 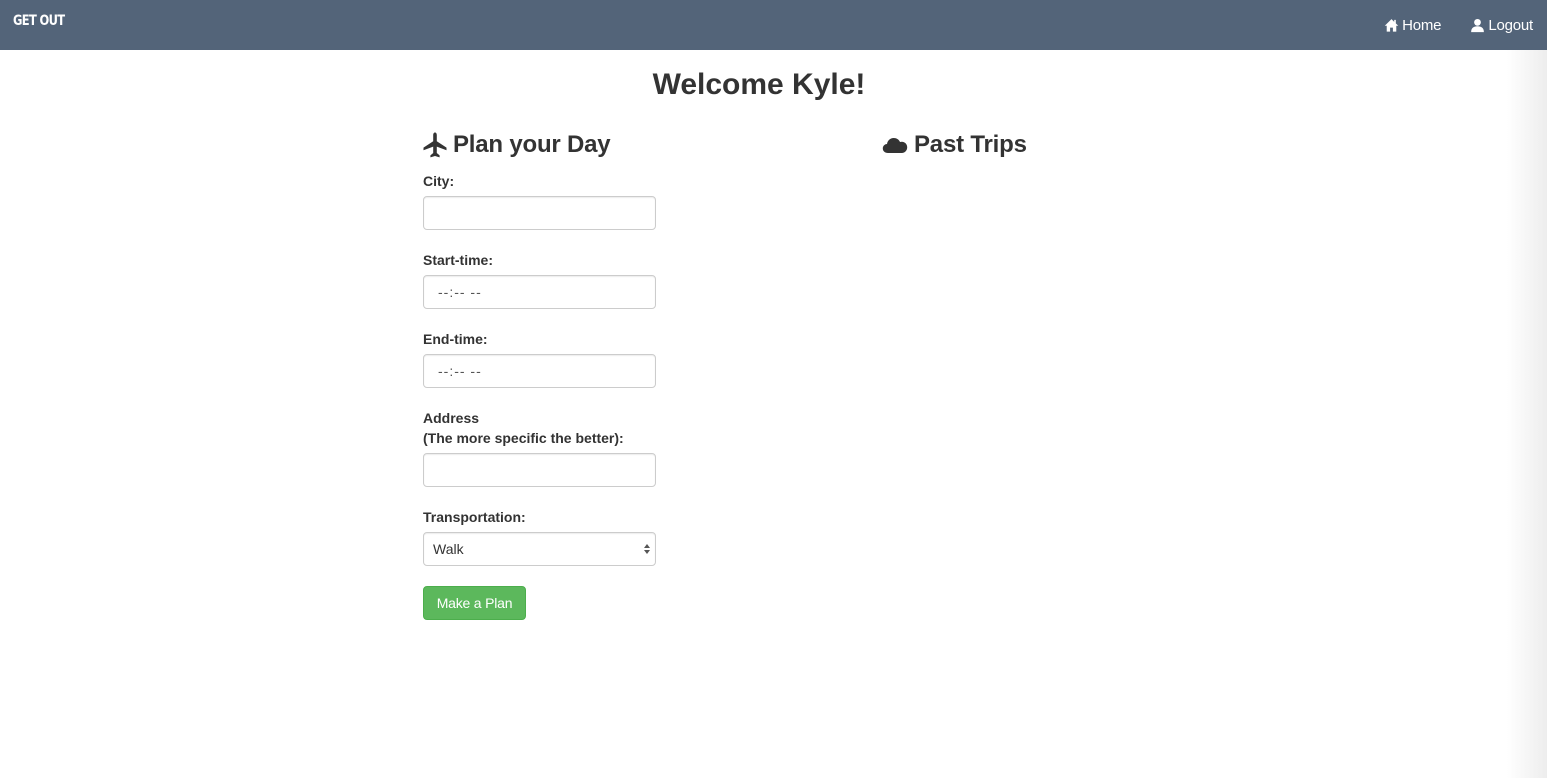 I want to click on plane-icon, so click(x=435, y=145).